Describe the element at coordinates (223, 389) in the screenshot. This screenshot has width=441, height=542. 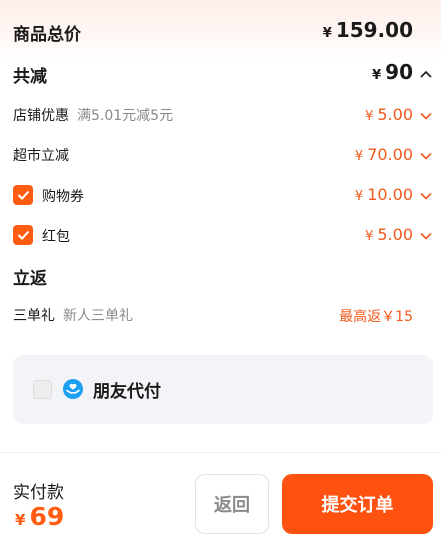
I see `friend-pay-card: 朋友代付` at that location.